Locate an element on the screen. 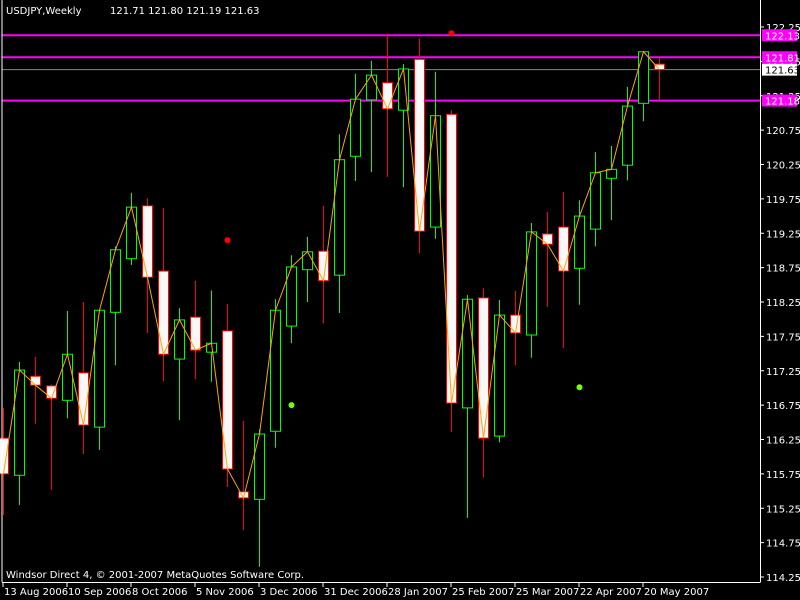 This screenshot has width=800, height=600. x-tick-label: 25 Feb 2007 is located at coordinates (483, 592).